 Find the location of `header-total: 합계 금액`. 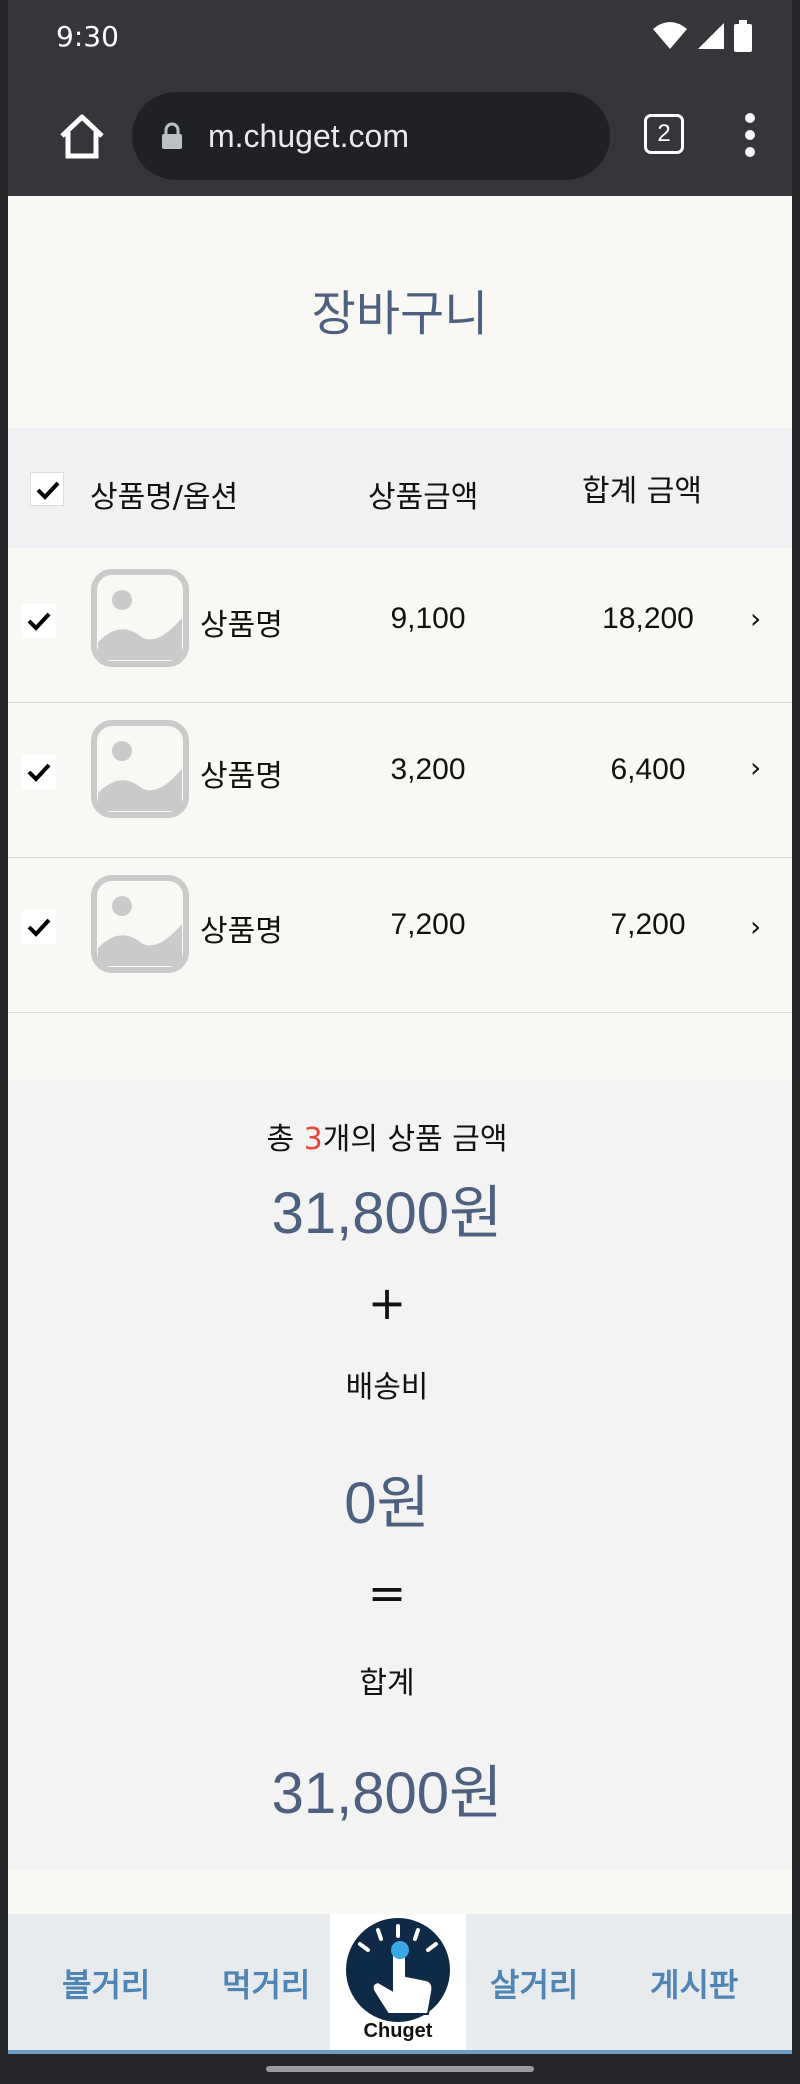

header-total: 합계 금액 is located at coordinates (642, 491).